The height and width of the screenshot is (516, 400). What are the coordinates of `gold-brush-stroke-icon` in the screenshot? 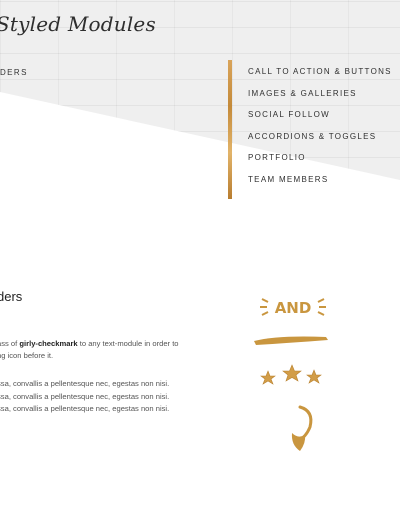 It's located at (291, 340).